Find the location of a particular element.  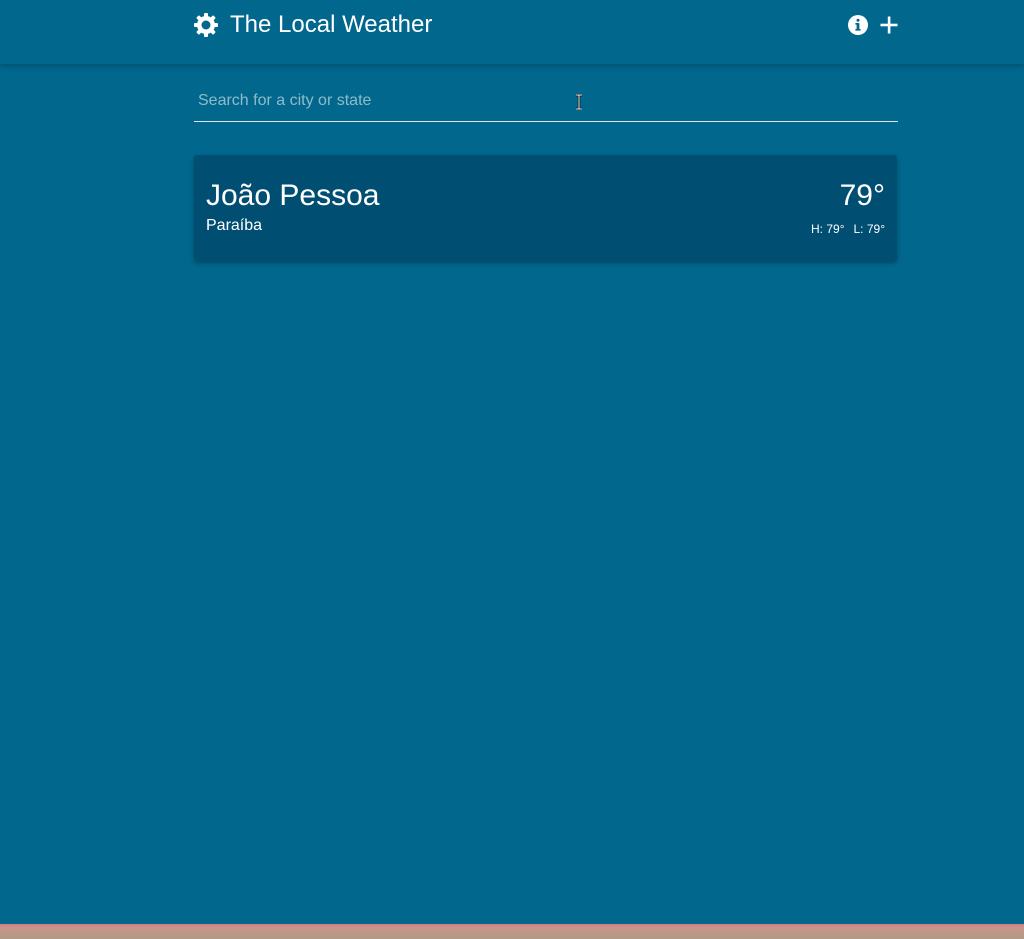

weather-card: João Pessoa Paraíba 79° H: 79° L: 79° is located at coordinates (545, 208).